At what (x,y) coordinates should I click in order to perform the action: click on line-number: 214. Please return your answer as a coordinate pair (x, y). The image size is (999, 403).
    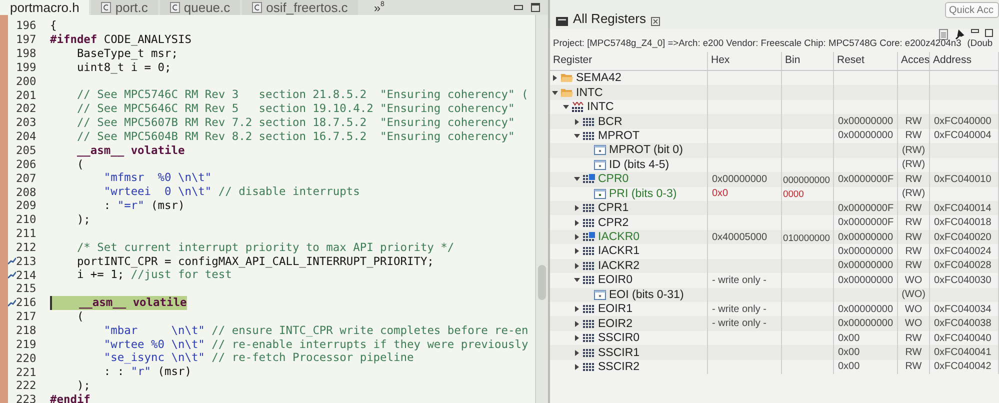
    Looking at the image, I should click on (27, 275).